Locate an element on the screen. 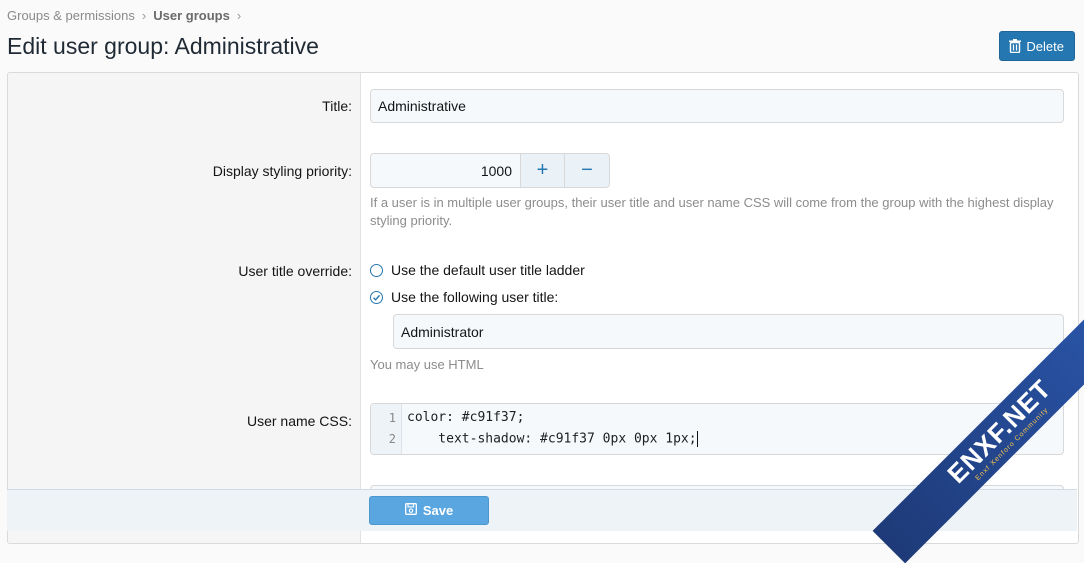 The height and width of the screenshot is (563, 1084). user-title-input-value: Administrator is located at coordinates (442, 331).